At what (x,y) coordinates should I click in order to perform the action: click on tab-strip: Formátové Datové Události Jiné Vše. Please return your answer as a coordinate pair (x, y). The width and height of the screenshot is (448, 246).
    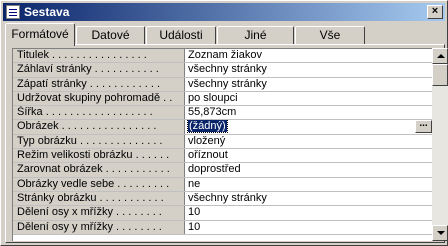
    Looking at the image, I should click on (225, 34).